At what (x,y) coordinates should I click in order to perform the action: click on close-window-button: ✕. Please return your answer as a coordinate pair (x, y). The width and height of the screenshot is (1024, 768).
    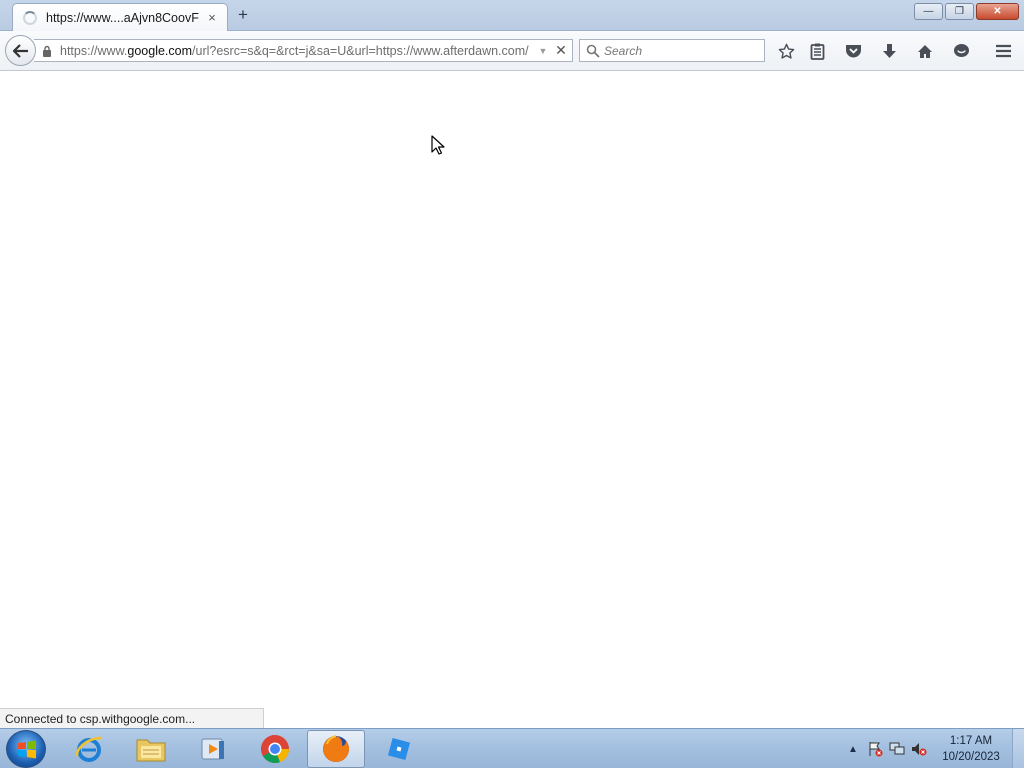
    Looking at the image, I should click on (997, 11).